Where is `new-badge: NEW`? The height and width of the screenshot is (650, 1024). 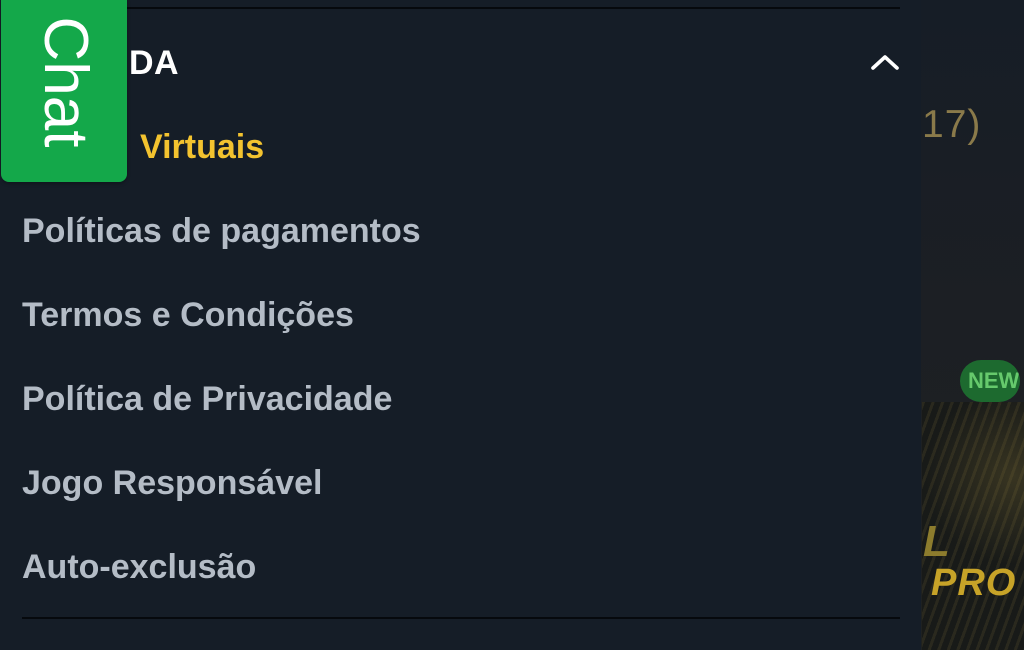
new-badge: NEW is located at coordinates (990, 381).